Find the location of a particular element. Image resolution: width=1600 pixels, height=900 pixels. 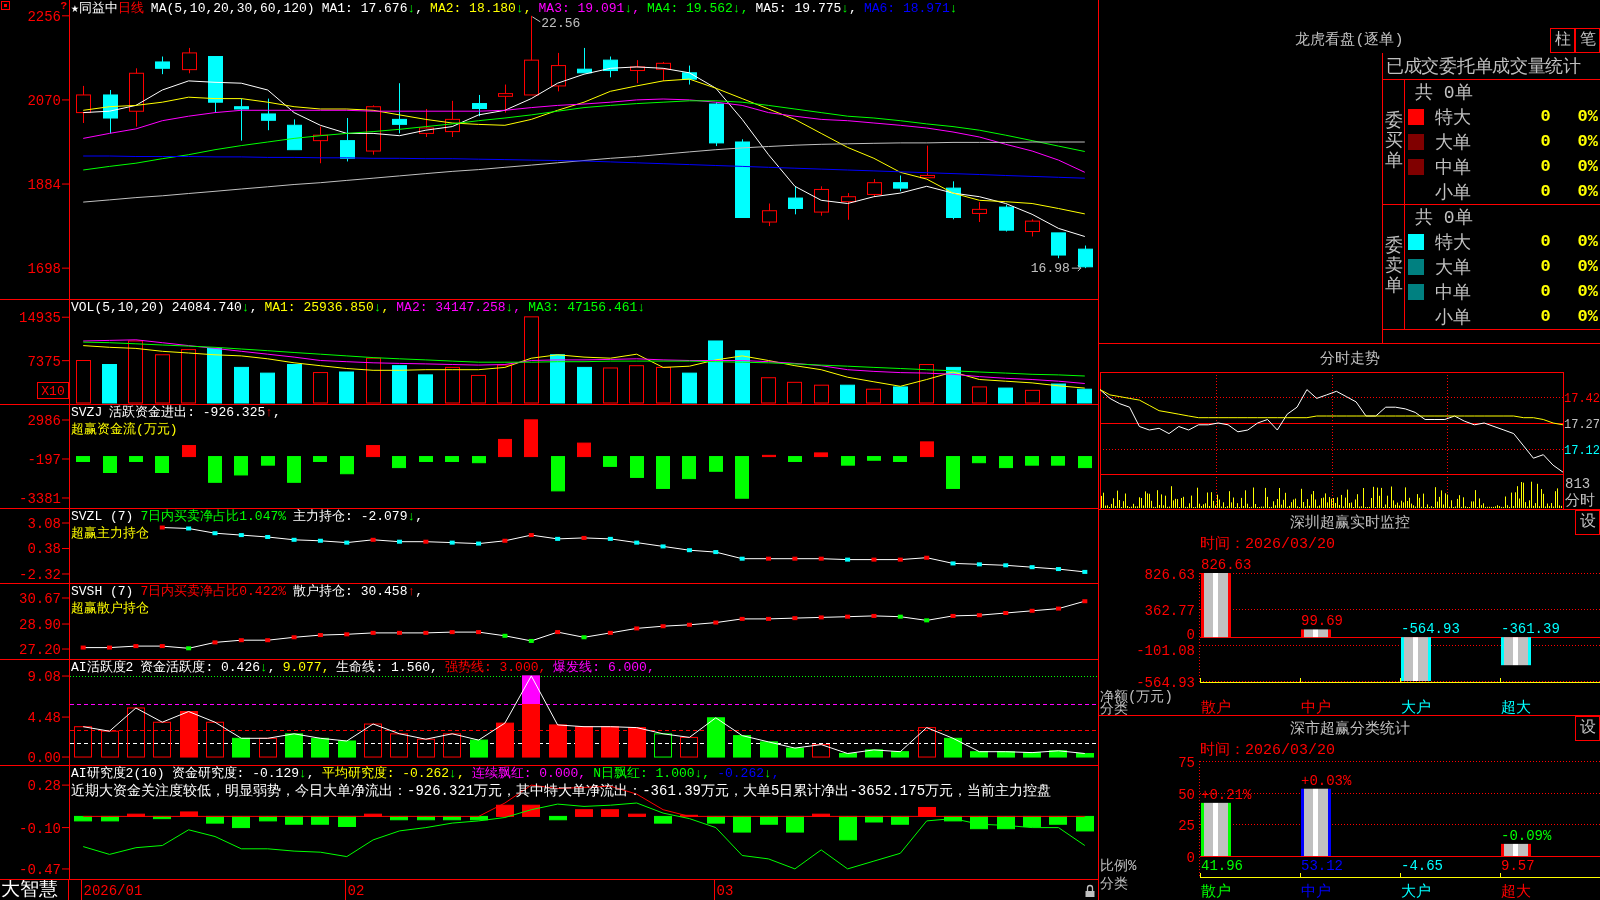

data-label: 99.69 is located at coordinates (1322, 621).